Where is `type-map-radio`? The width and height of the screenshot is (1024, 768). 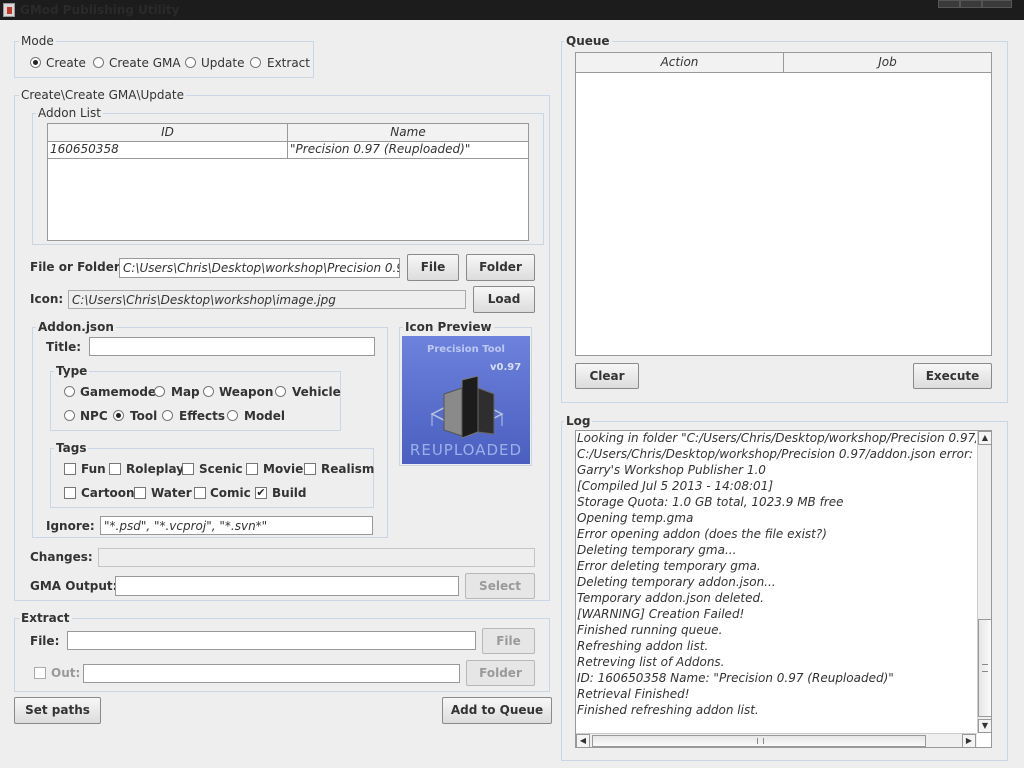
type-map-radio is located at coordinates (159, 391).